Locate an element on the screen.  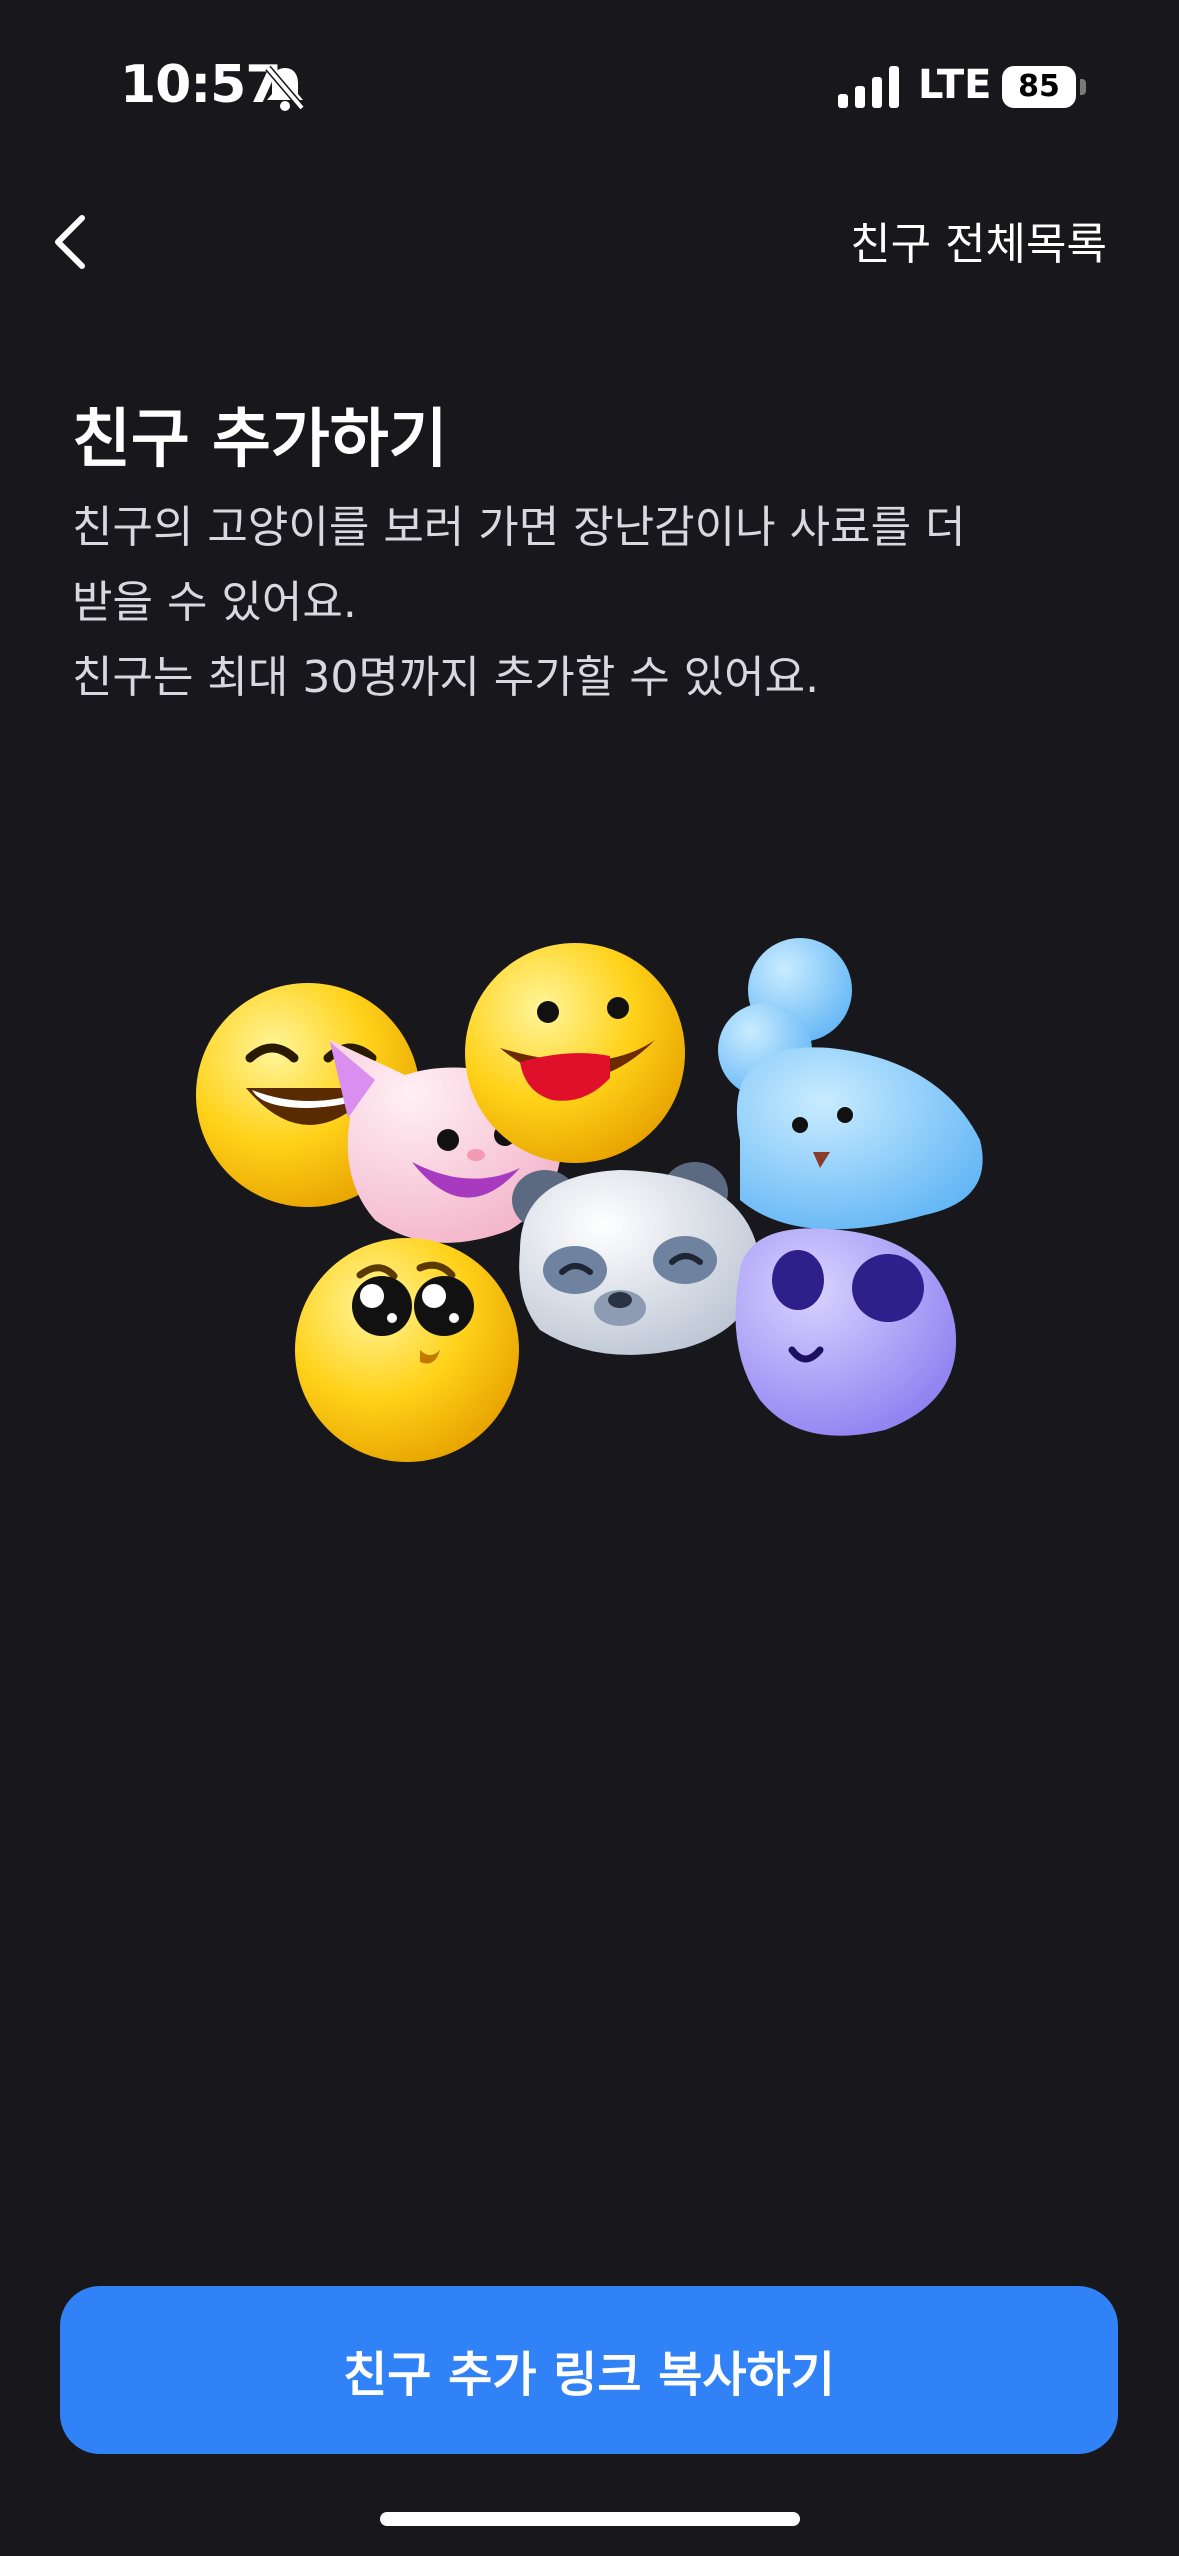
description-line: 친구는 최대 30명까지 추가할 수 있어요. is located at coordinates (446, 677).